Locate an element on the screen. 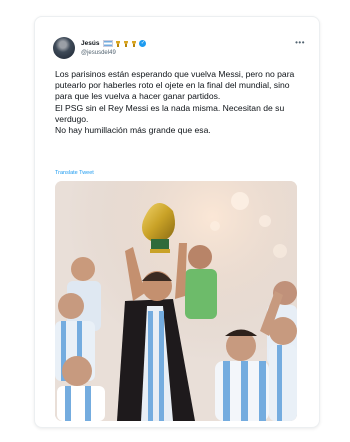  tweet-header: Jesús ✓ @jesusdel49 ••• is located at coordinates (179, 51).